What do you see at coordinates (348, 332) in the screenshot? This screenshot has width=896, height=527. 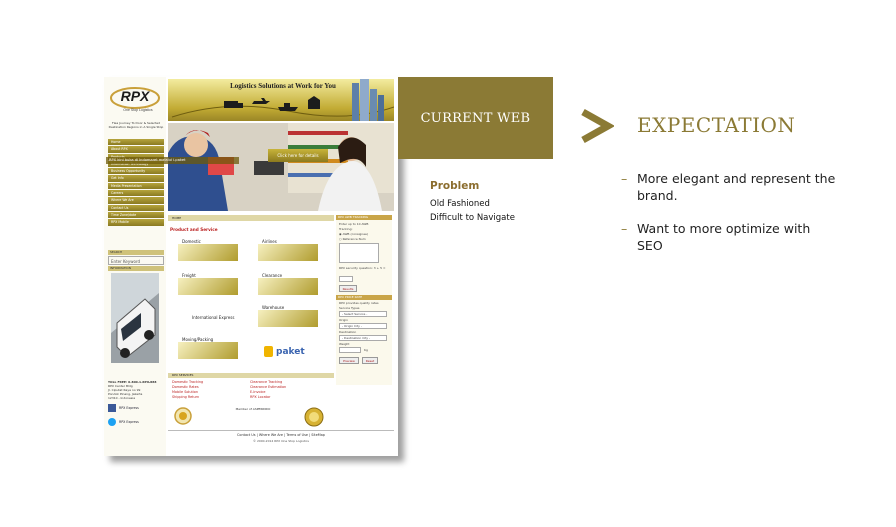 I see `destination-label: Destination` at bounding box center [348, 332].